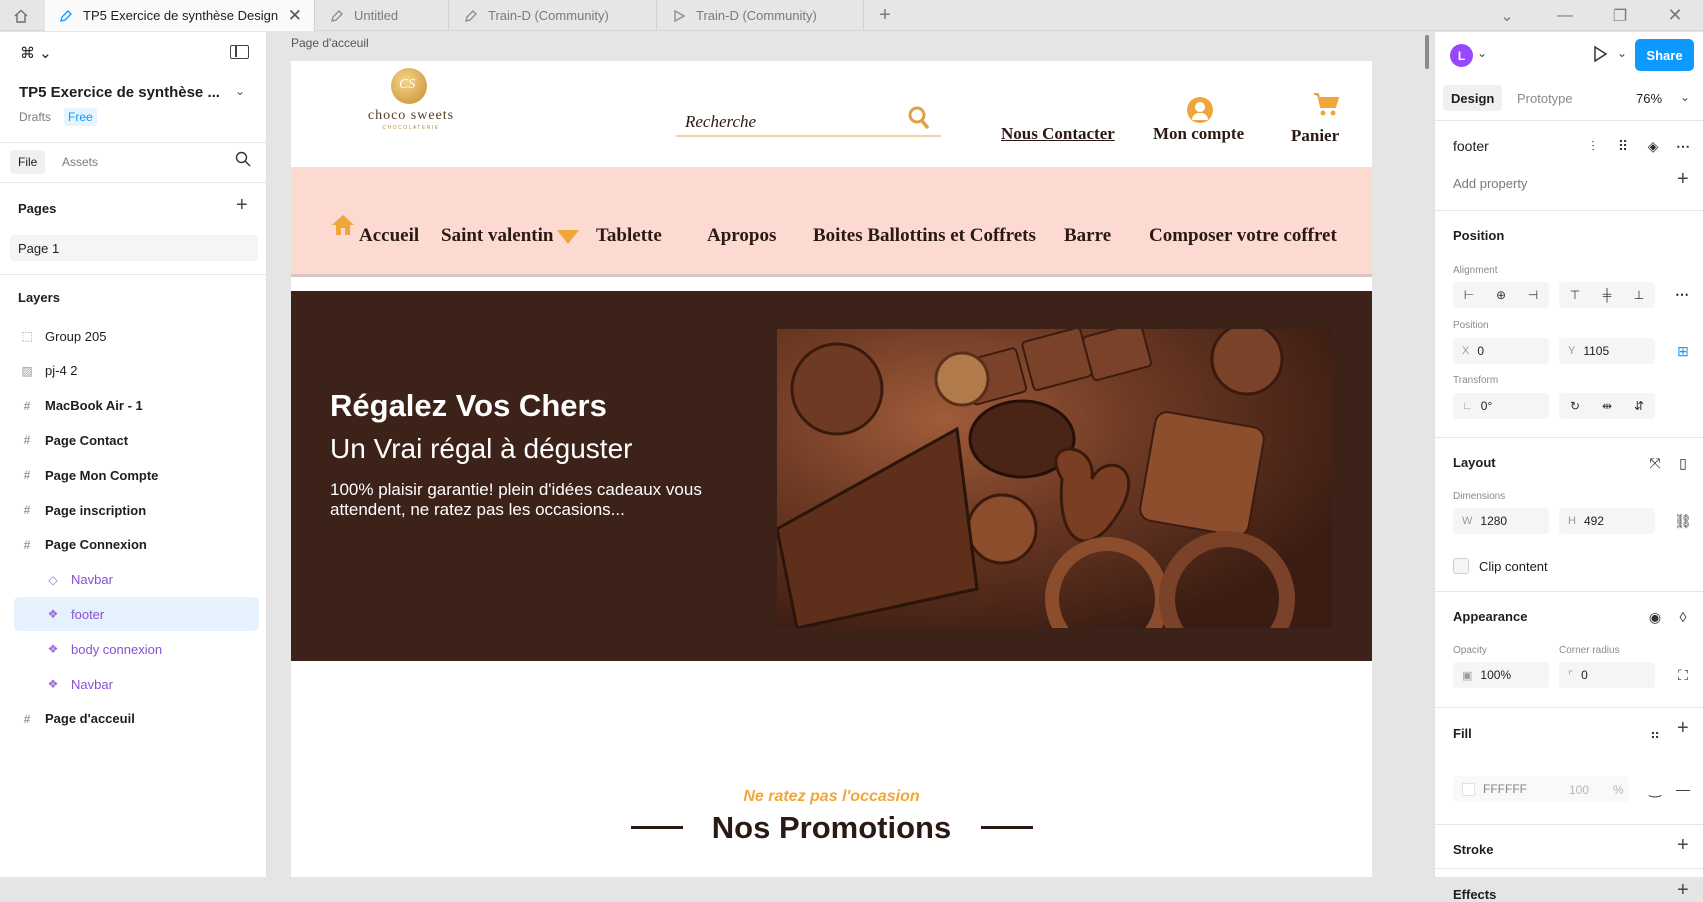 This screenshot has height=902, width=1703. I want to click on align-right-icon: ⊣, so click(1533, 295).